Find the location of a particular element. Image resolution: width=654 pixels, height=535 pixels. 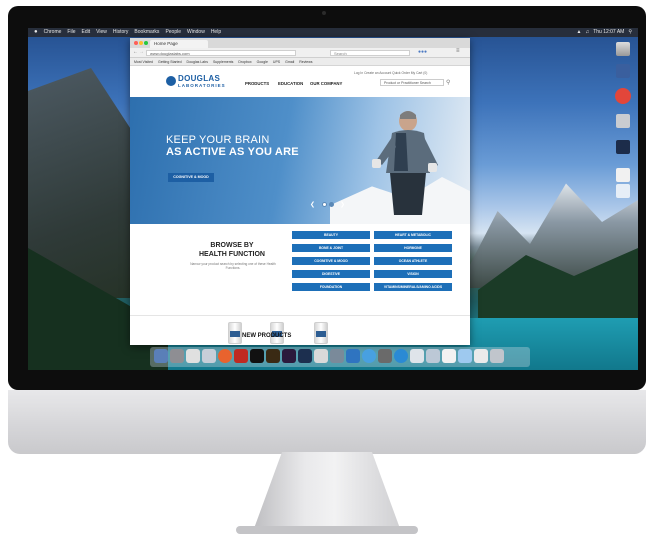

desktop-icon-hd is located at coordinates (623, 49).